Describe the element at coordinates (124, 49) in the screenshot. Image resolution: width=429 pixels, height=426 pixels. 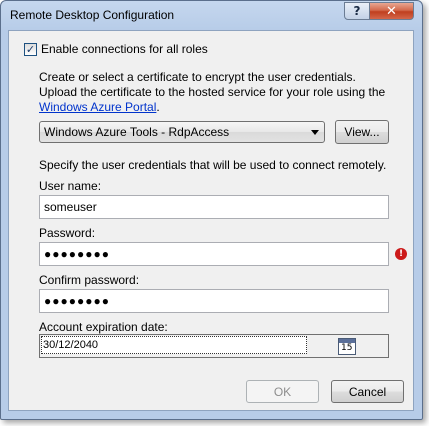
I see `enable-connections-label: Enable connections for all roles` at that location.